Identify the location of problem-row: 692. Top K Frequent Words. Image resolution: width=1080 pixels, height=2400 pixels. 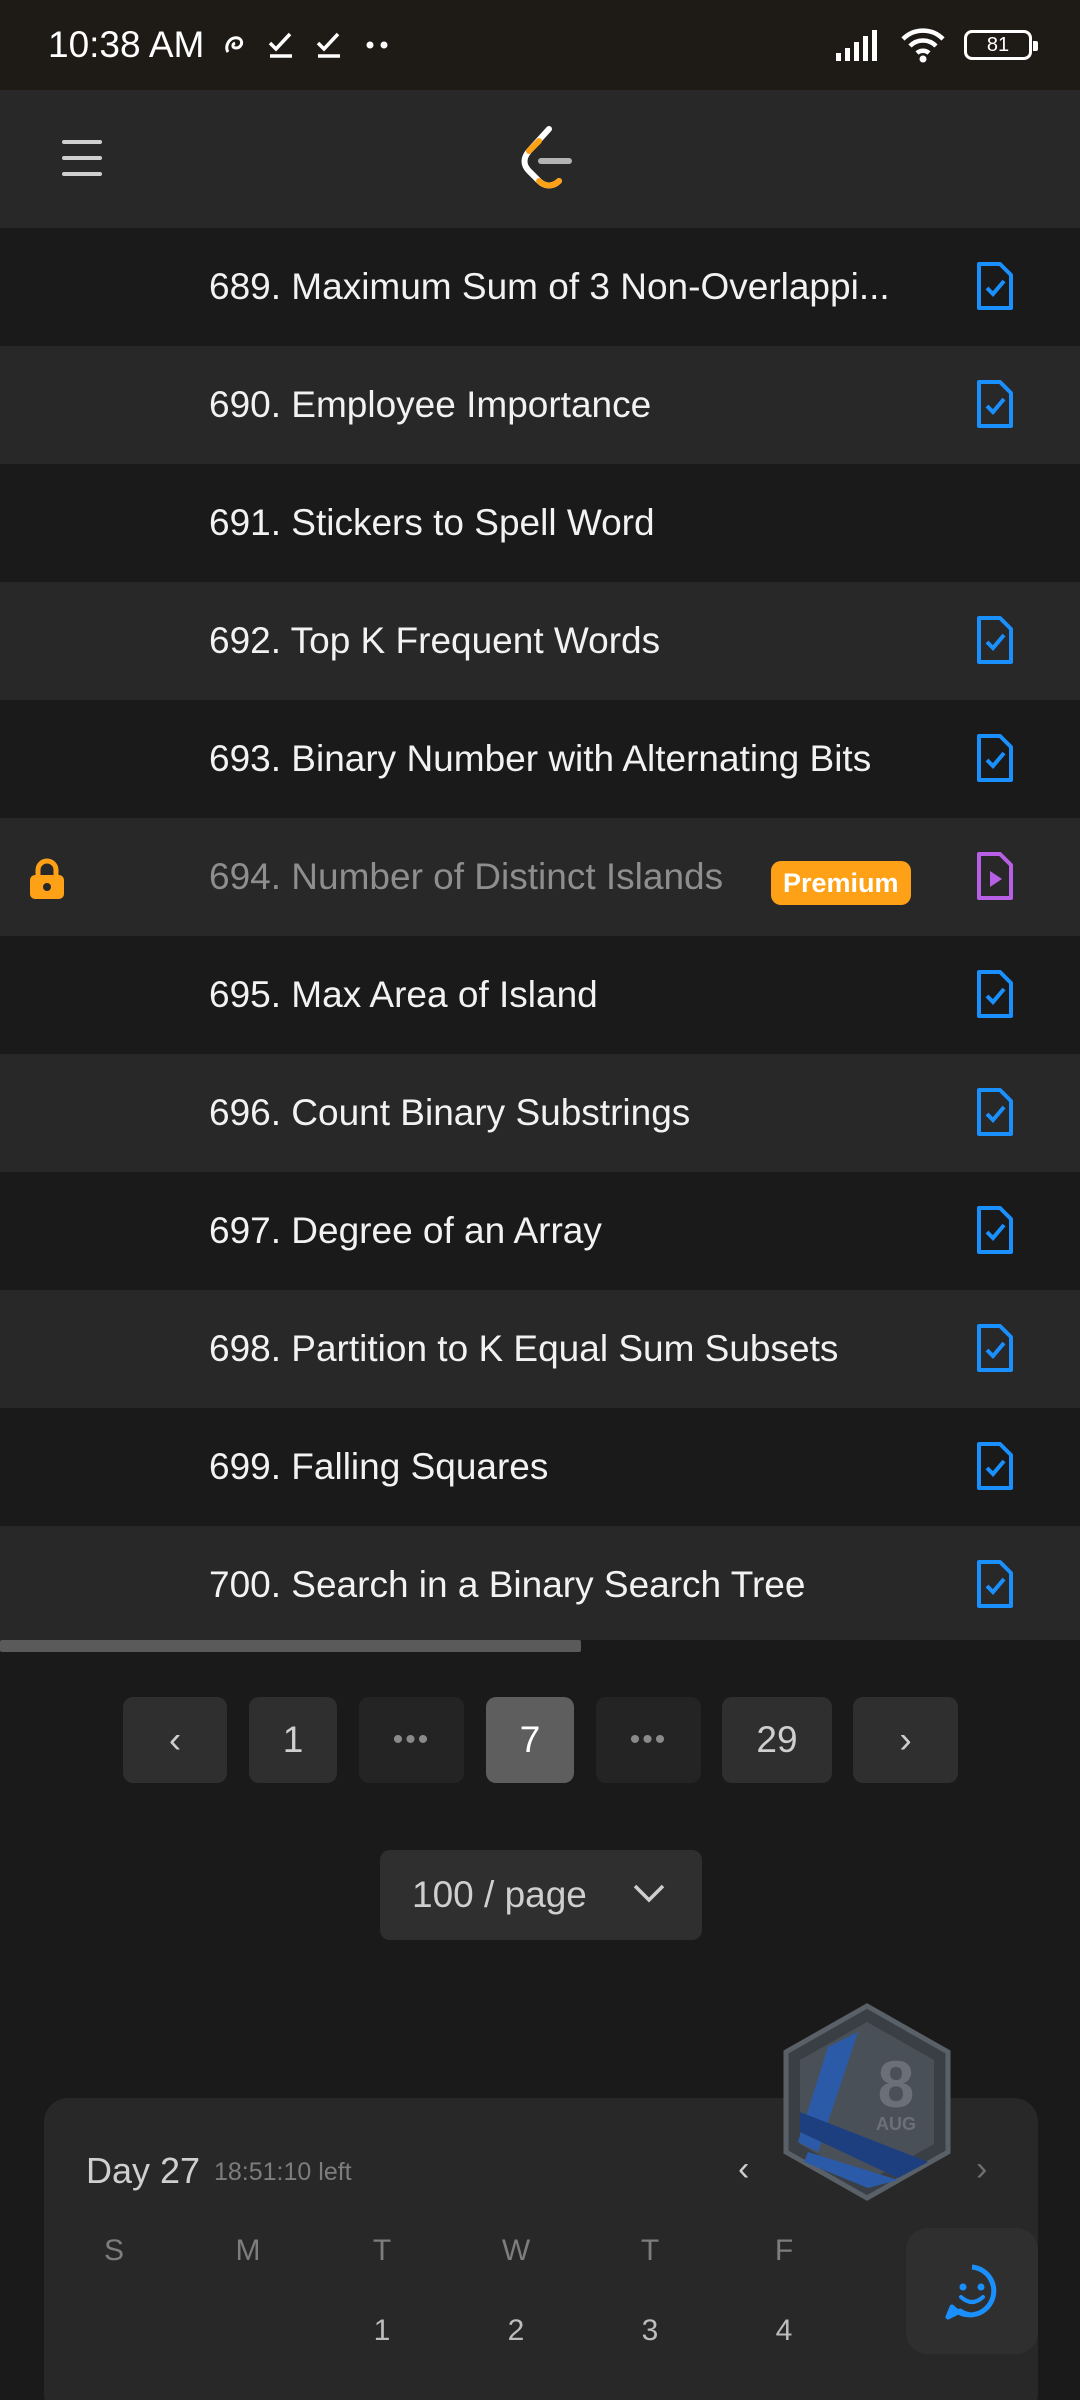
(540, 641).